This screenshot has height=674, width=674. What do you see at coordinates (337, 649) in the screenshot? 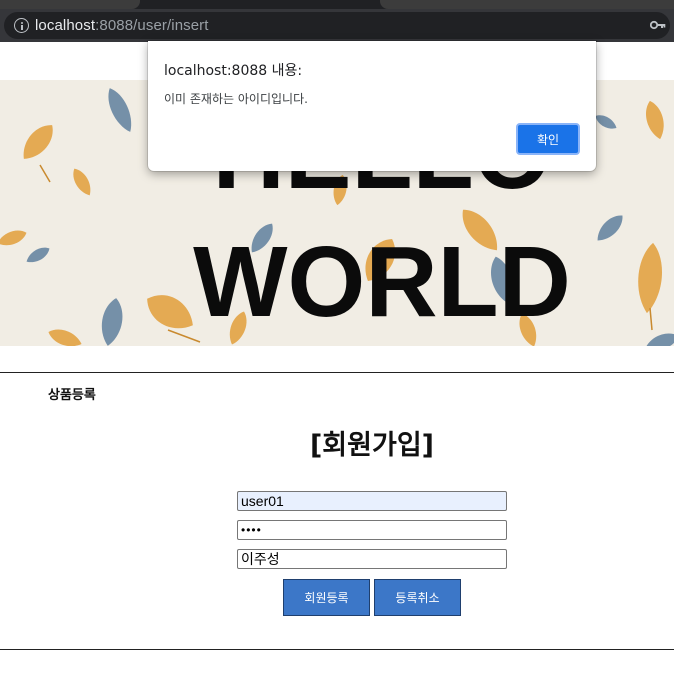
I see `footer-divider` at bounding box center [337, 649].